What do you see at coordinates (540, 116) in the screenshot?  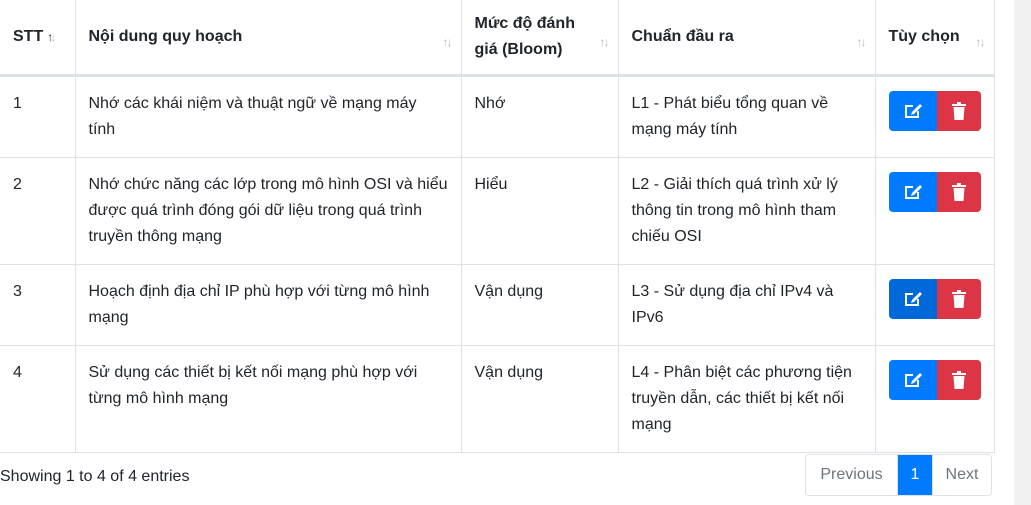 I see `cell-level: Nhớ` at bounding box center [540, 116].